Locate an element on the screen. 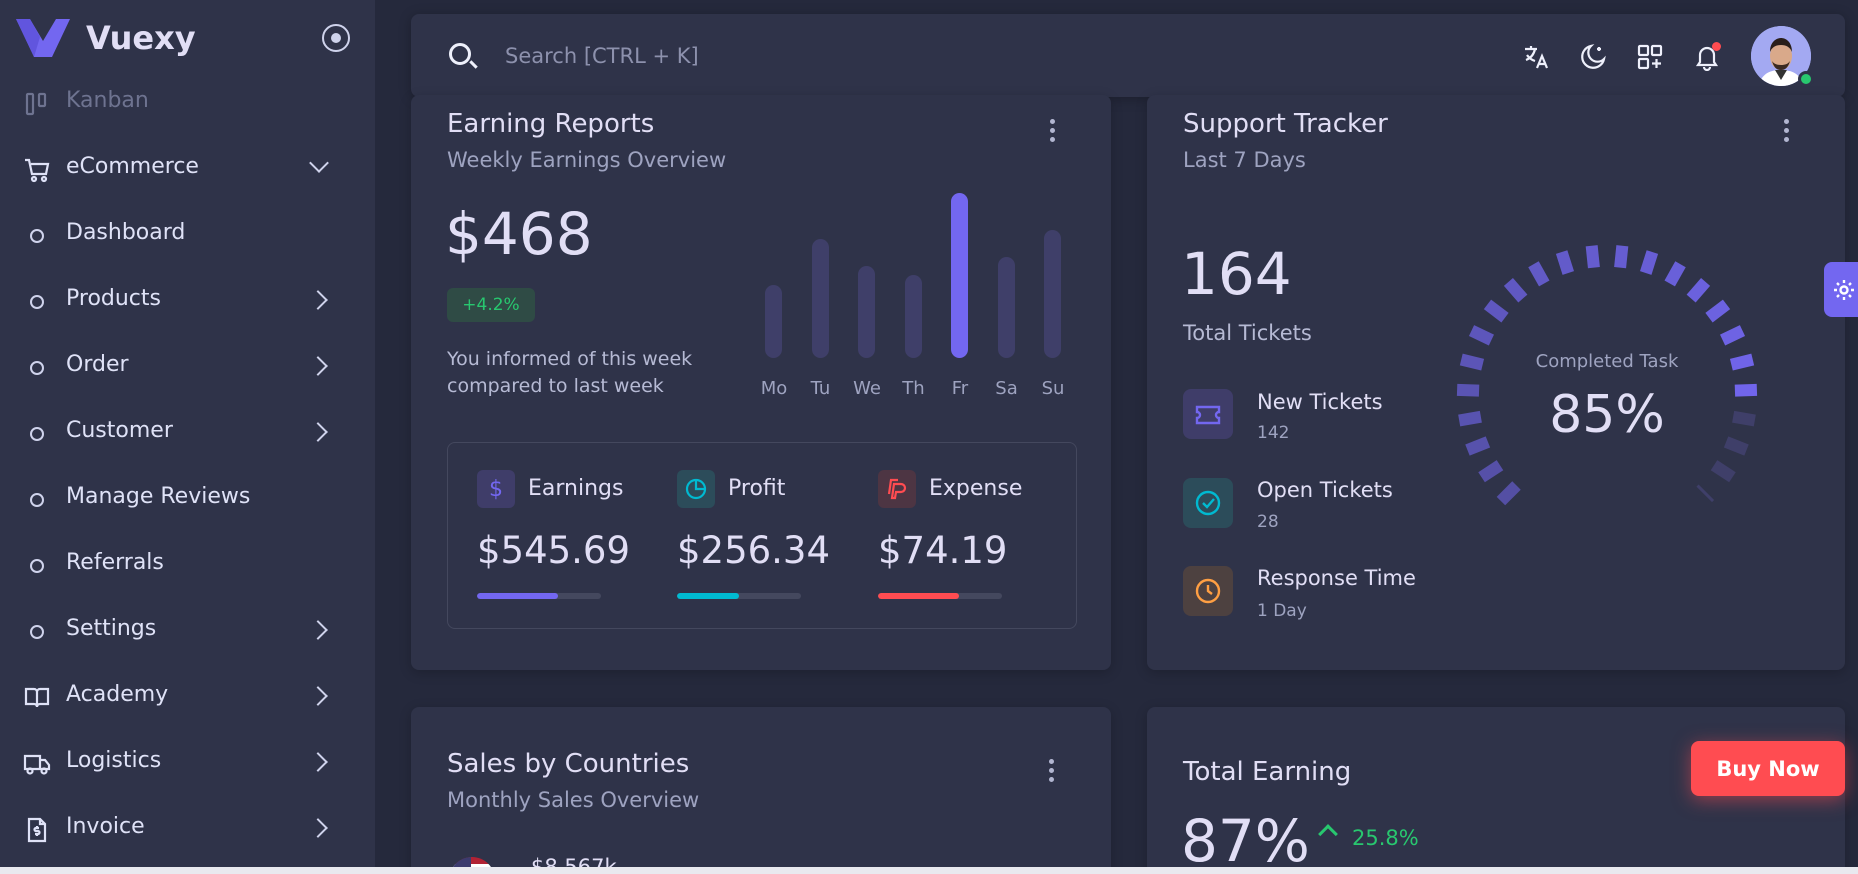 The width and height of the screenshot is (1858, 874). response-time-title: Response Time is located at coordinates (1336, 578).